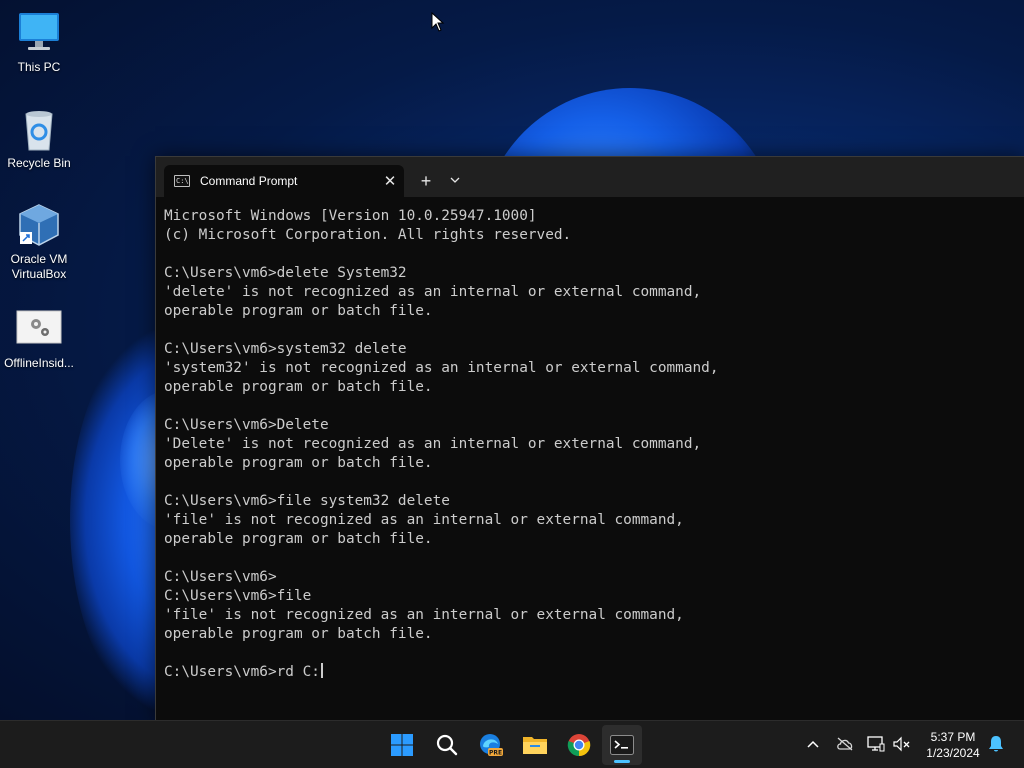  I want to click on tab-dropdown-button, so click(455, 181).